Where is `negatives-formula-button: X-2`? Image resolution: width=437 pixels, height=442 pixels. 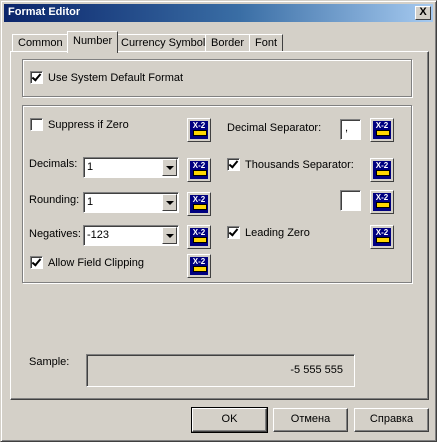 negatives-formula-button: X-2 is located at coordinates (199, 237).